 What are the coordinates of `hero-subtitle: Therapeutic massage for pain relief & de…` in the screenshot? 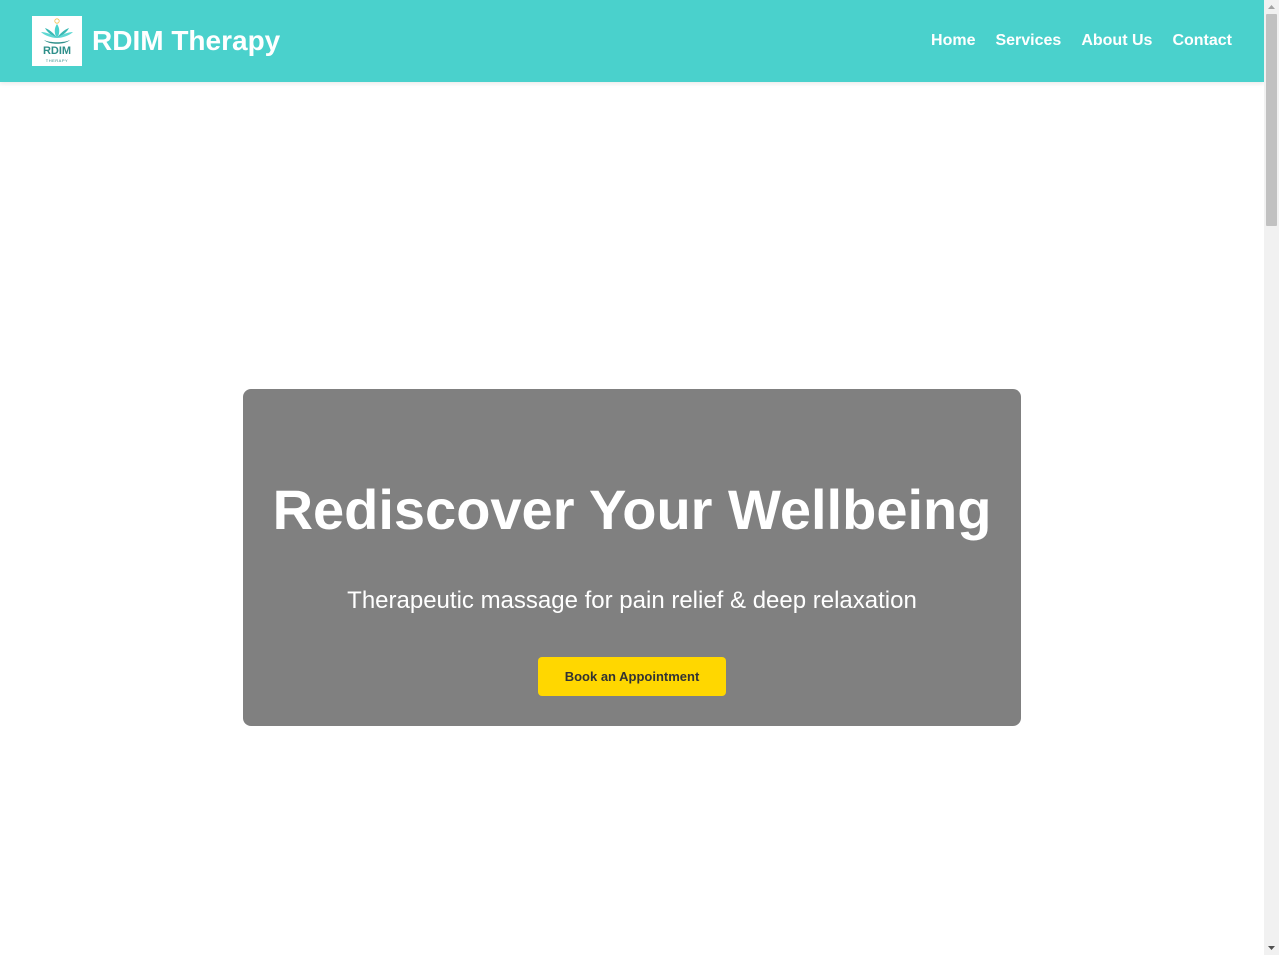 It's located at (632, 600).